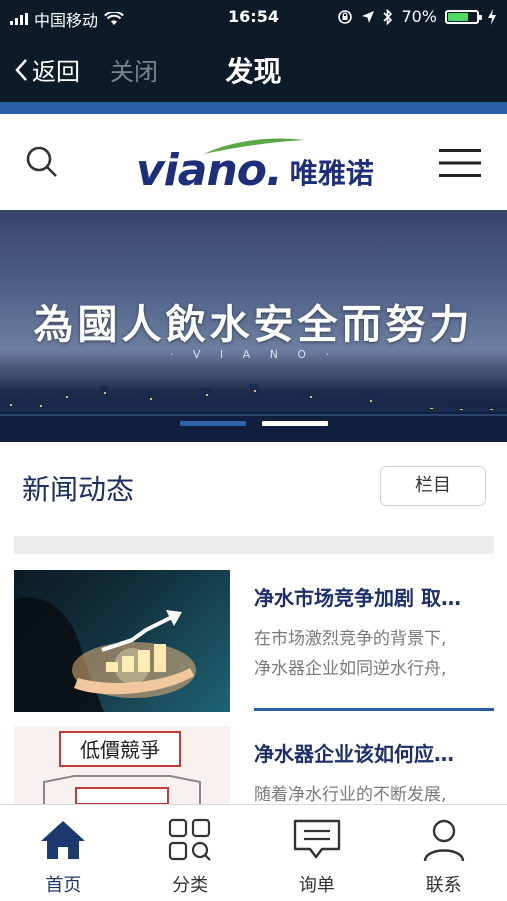 The width and height of the screenshot is (507, 901). Describe the element at coordinates (317, 839) in the screenshot. I see `message-icon` at that location.